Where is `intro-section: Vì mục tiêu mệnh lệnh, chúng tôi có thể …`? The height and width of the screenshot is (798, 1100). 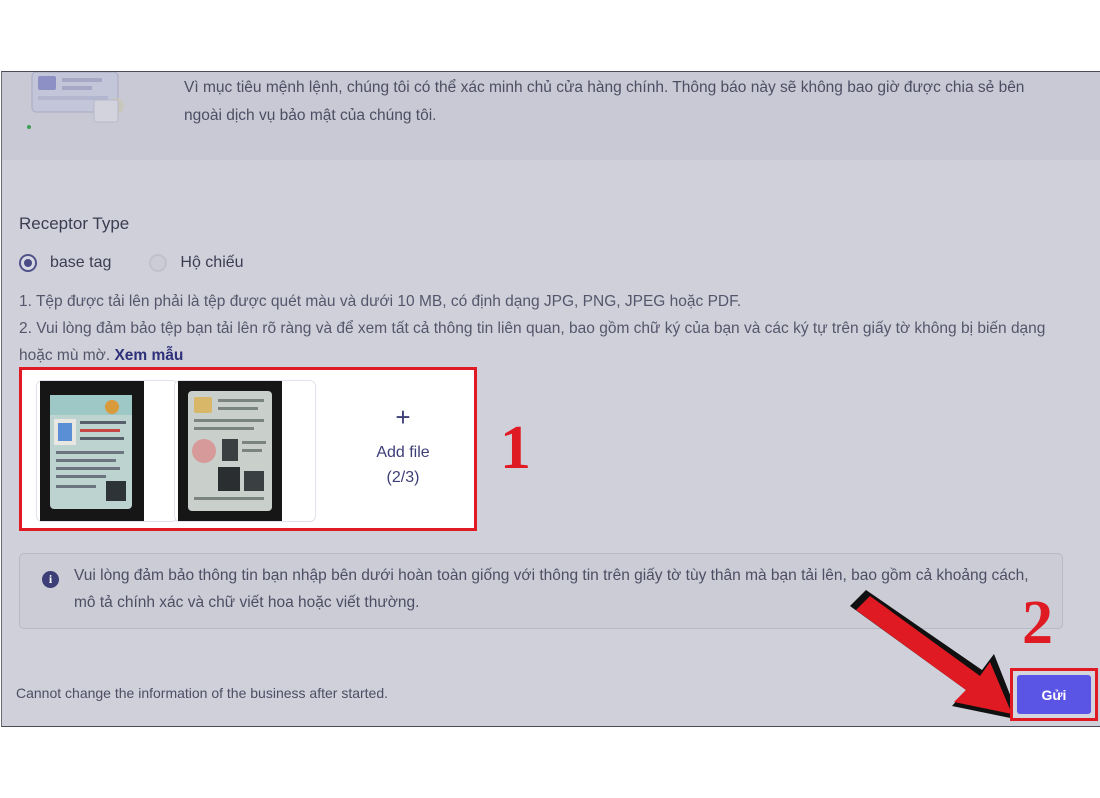
intro-section: Vì mục tiêu mệnh lệnh, chúng tôi có thể … is located at coordinates (551, 116).